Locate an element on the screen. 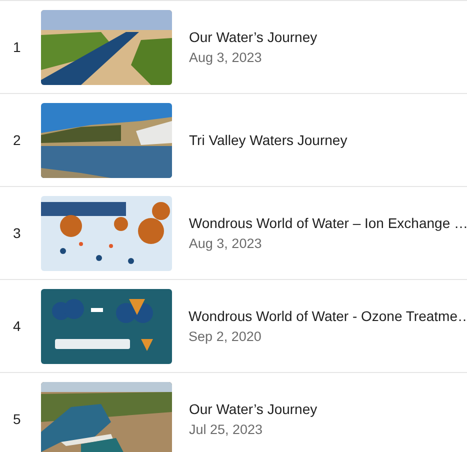 The width and height of the screenshot is (467, 452). video-number: 1 is located at coordinates (17, 47).